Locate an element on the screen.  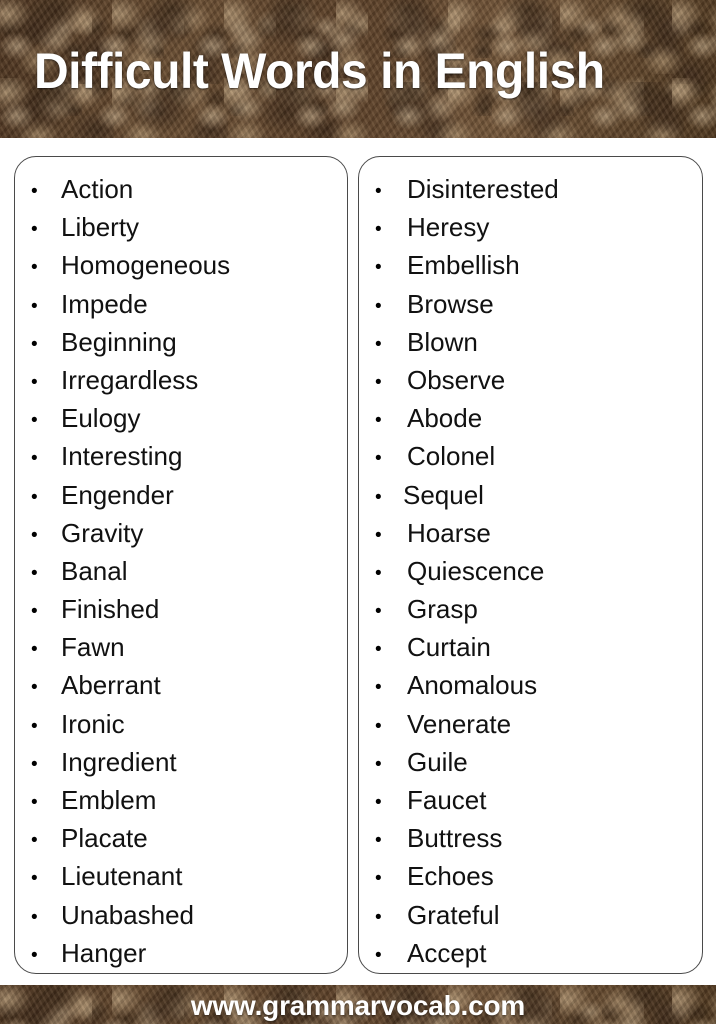
list-item: • Disinterested is located at coordinates (538, 192).